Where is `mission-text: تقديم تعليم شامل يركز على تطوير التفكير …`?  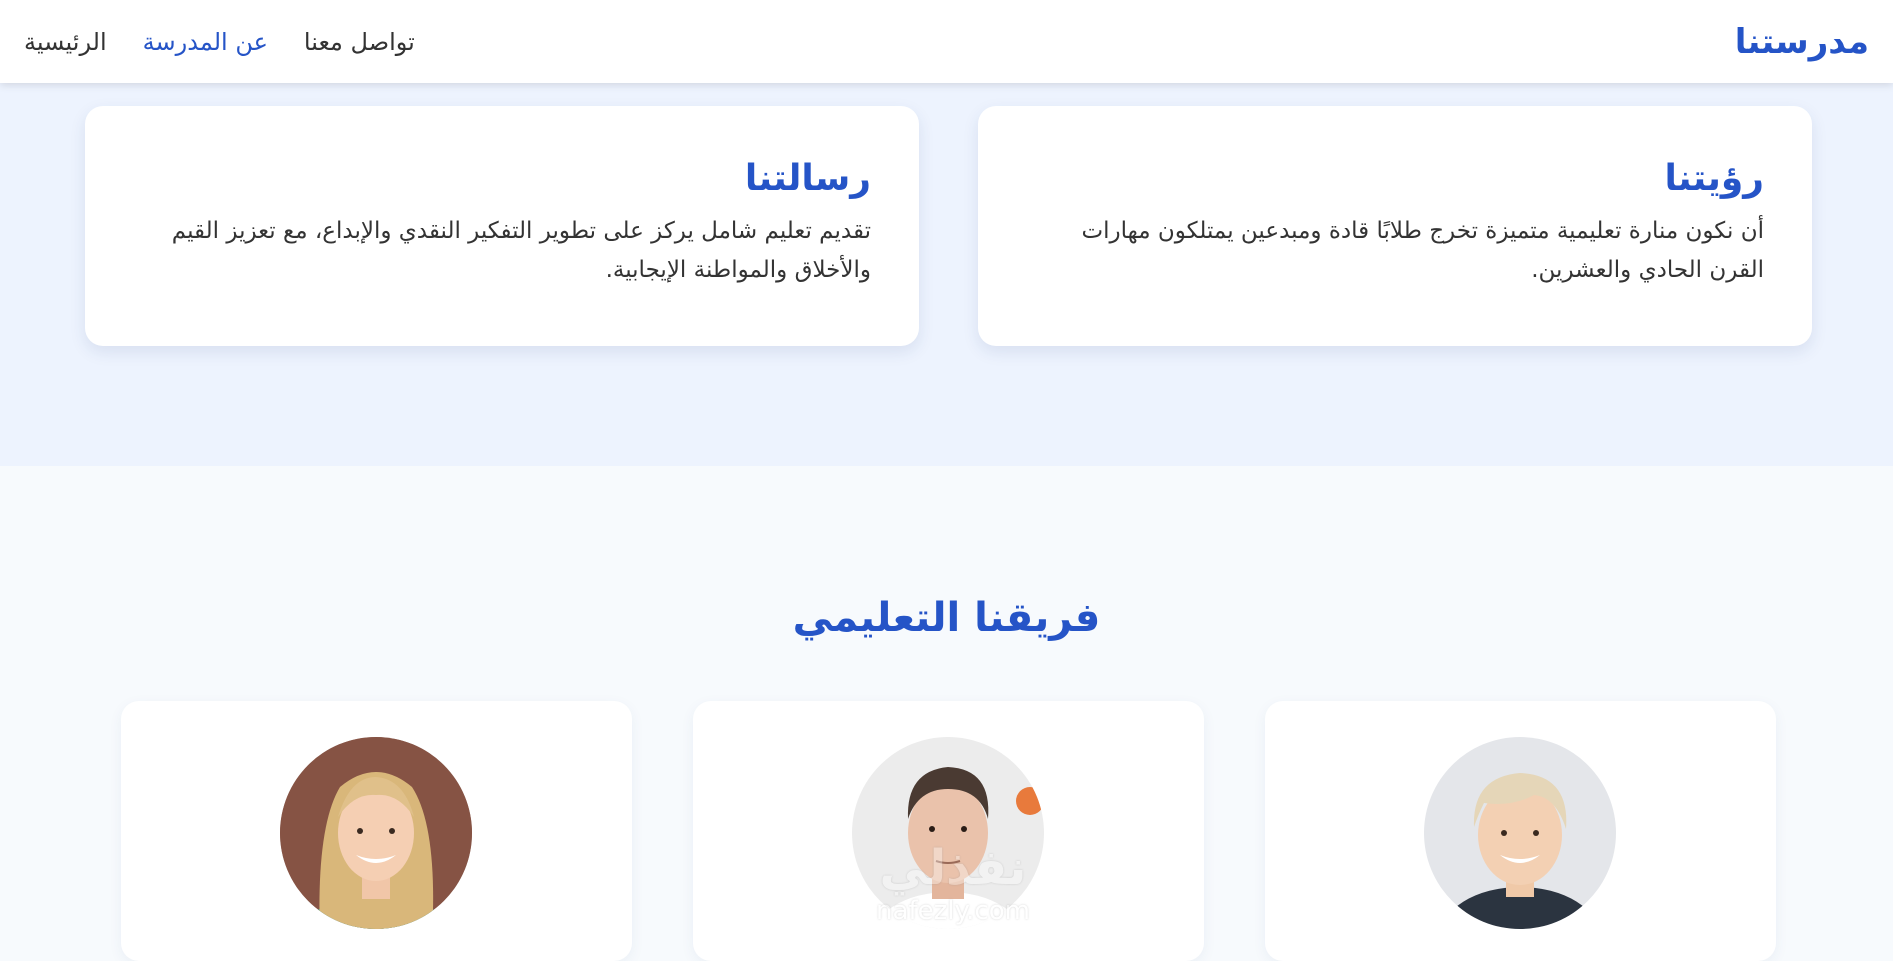 mission-text: تقديم تعليم شامل يركز على تطوير التفكير … is located at coordinates (521, 250).